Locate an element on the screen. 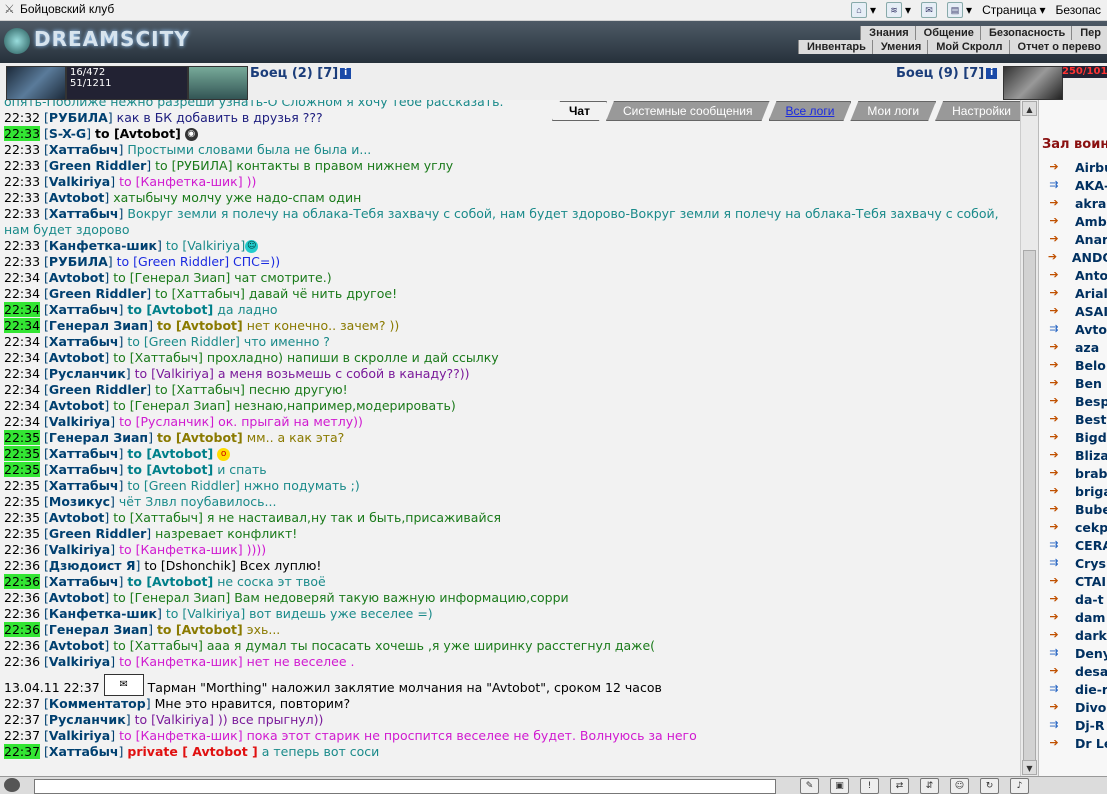 This screenshot has height=794, width=1107. message-nick: Хаттабыч is located at coordinates (84, 341).